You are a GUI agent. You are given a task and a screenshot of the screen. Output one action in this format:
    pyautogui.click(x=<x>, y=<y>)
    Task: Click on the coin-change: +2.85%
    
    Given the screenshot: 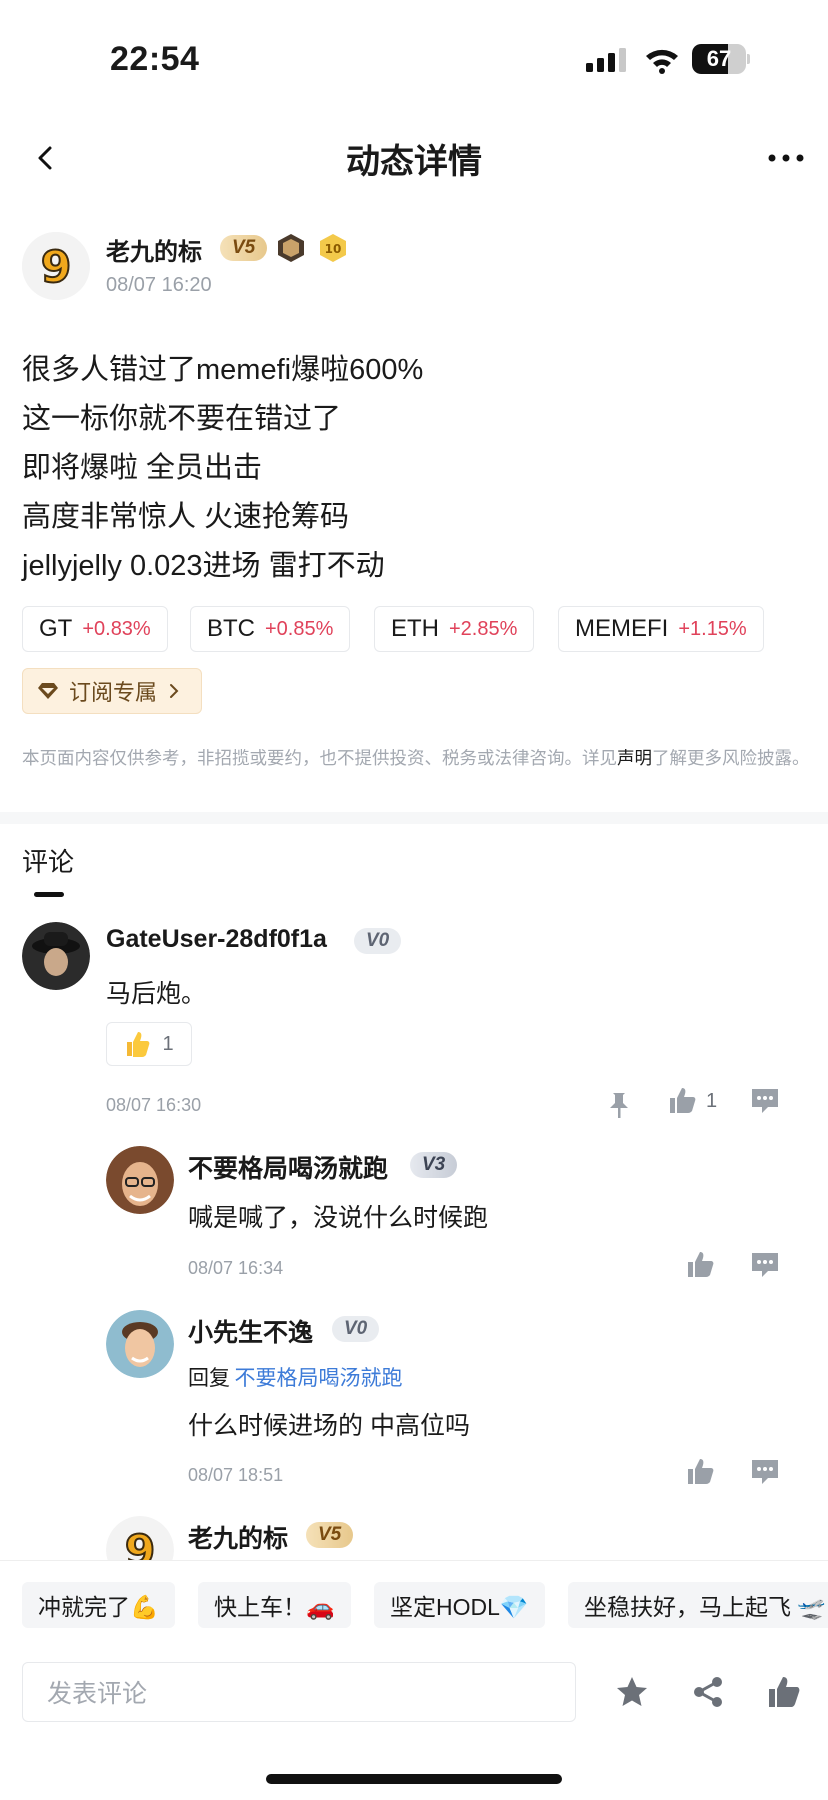 What is the action you would take?
    pyautogui.click(x=483, y=628)
    